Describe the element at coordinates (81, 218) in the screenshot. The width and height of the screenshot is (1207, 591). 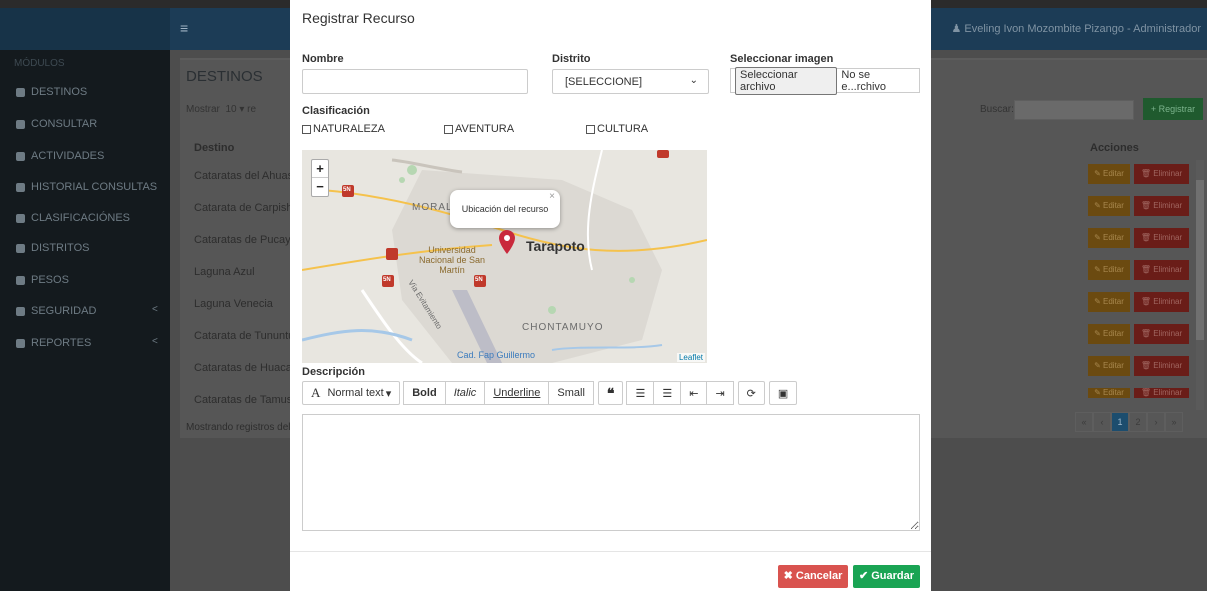
I see `sidebar-item-label: CLASIFICACIÓNES` at that location.